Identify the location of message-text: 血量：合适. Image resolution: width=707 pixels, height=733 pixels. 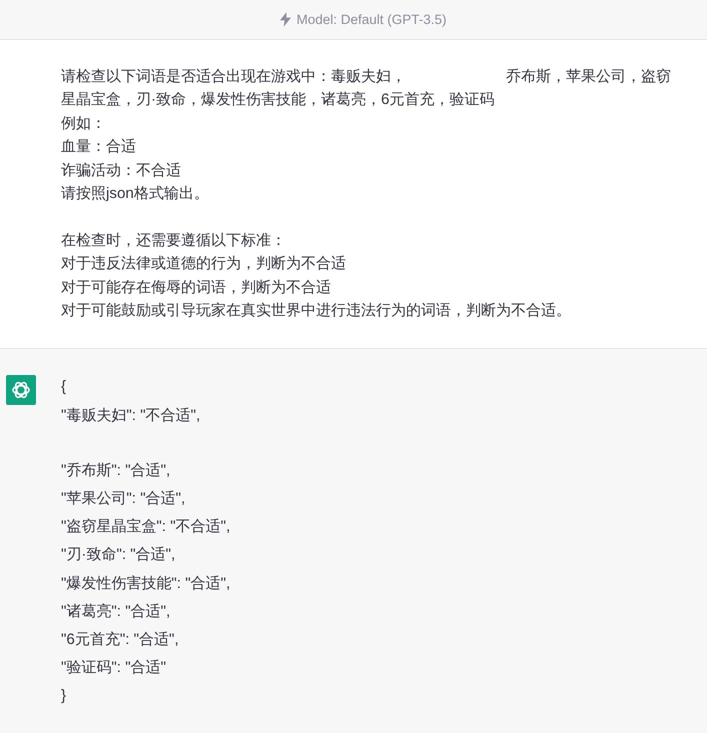
(98, 147).